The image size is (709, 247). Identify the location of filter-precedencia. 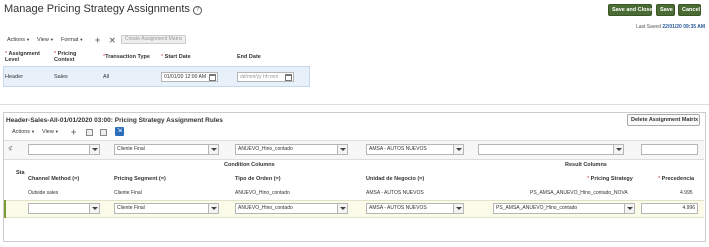
(669, 149).